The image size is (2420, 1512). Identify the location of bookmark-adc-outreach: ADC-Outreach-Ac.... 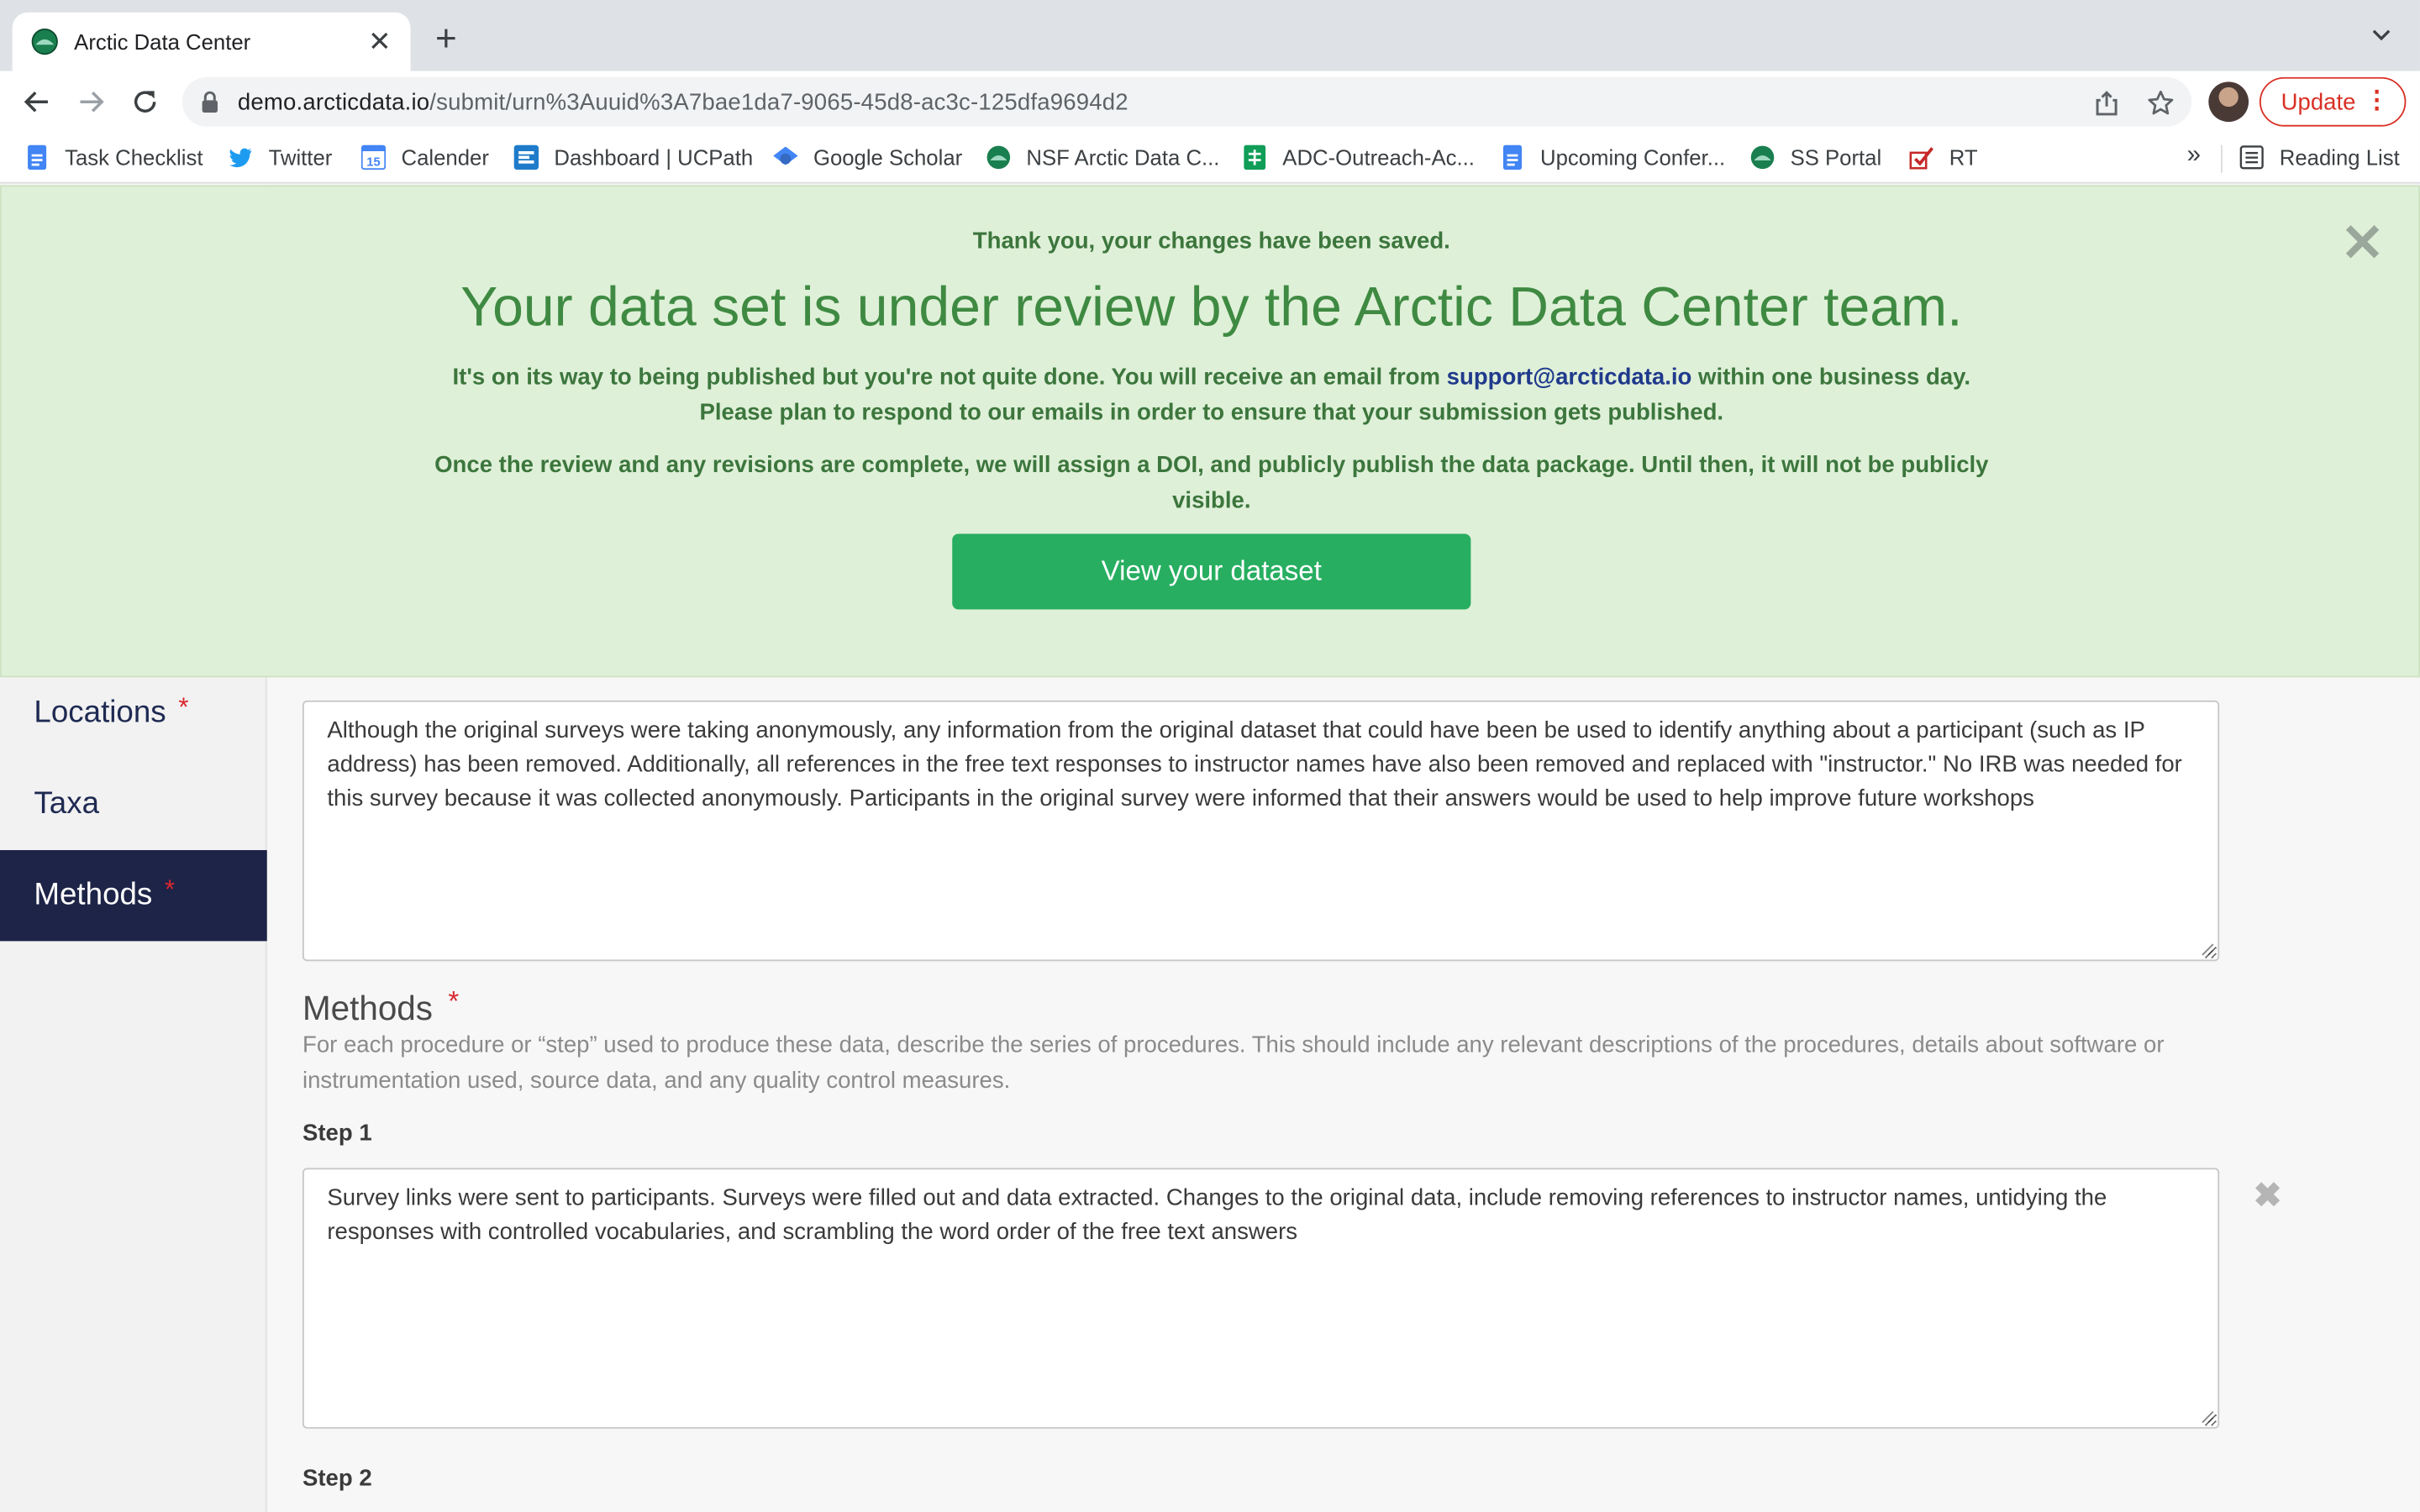
(1359, 157).